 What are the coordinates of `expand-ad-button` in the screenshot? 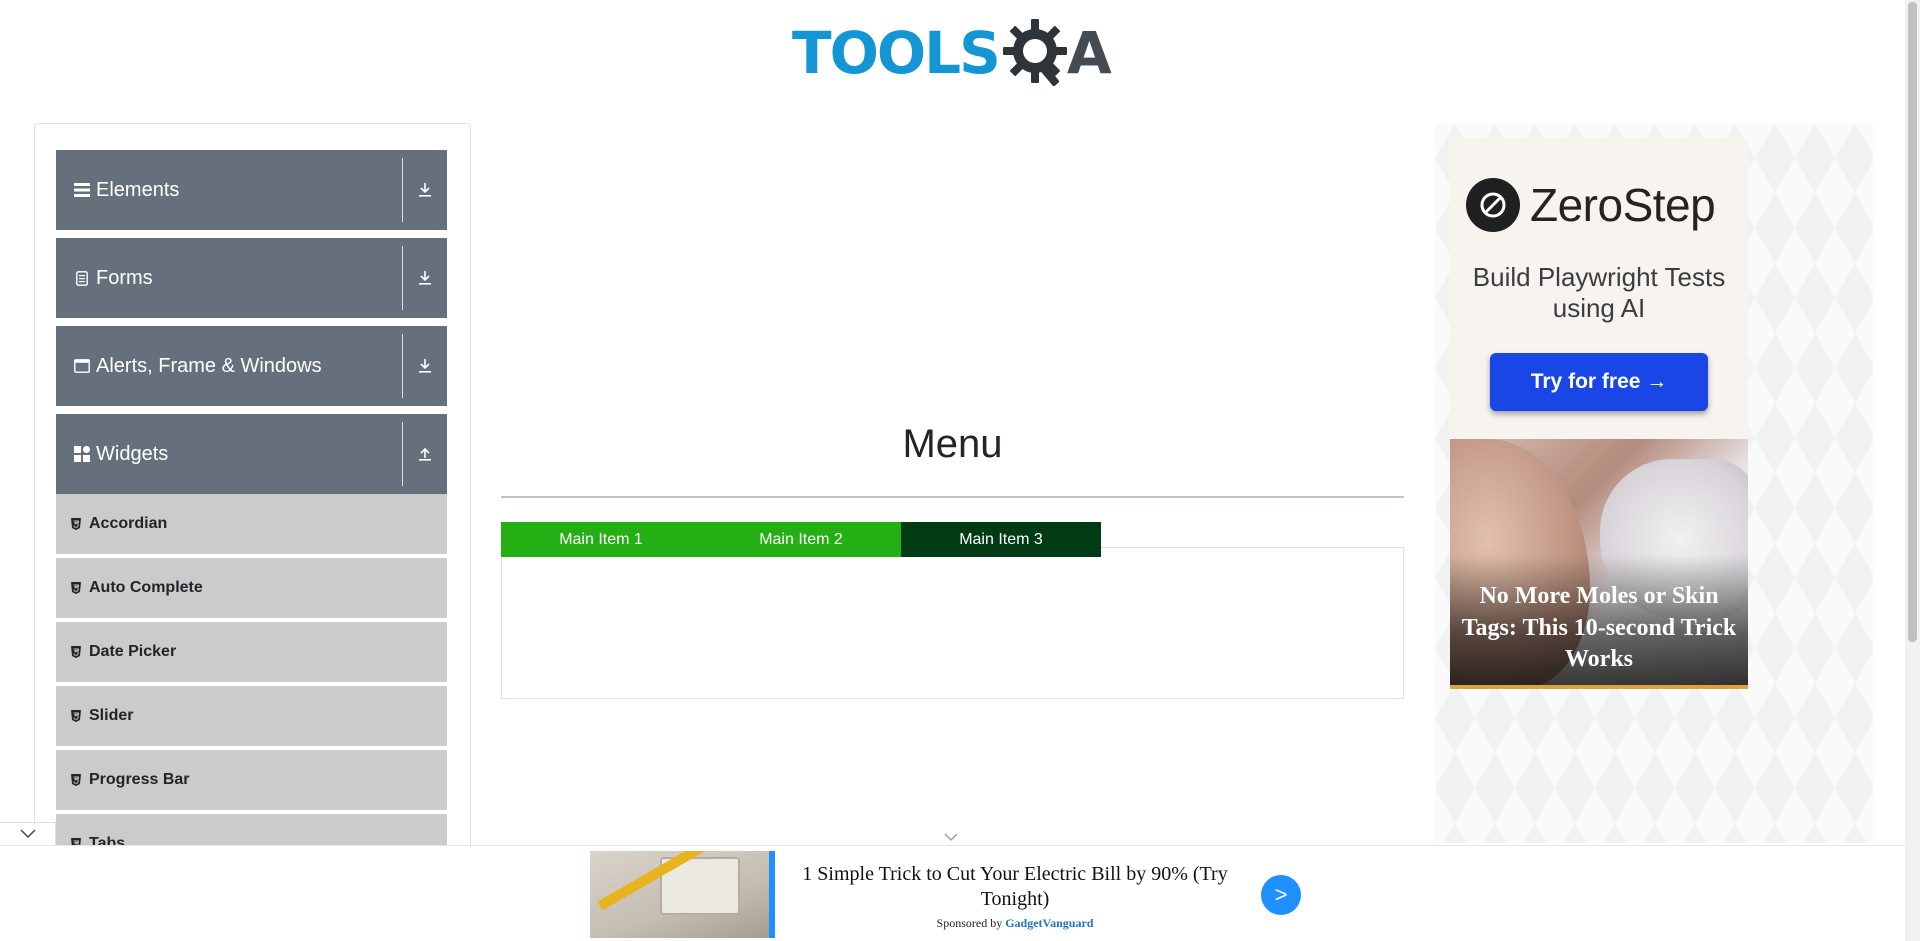 It's located at (951, 837).